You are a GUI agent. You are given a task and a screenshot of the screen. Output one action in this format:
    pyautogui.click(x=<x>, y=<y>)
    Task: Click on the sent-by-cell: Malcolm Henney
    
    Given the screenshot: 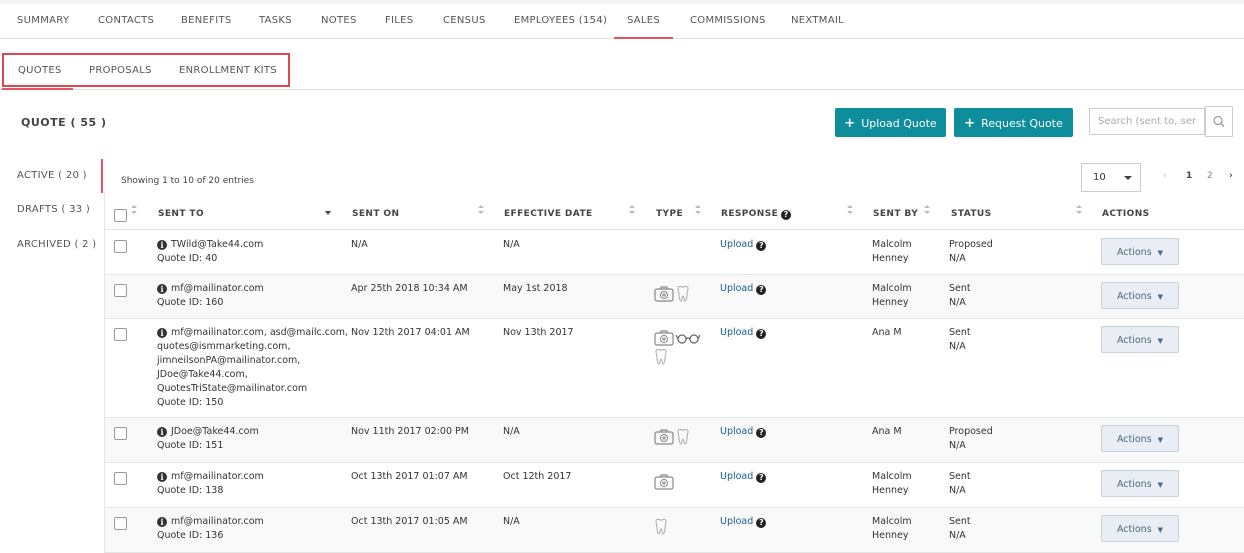 What is the action you would take?
    pyautogui.click(x=892, y=529)
    